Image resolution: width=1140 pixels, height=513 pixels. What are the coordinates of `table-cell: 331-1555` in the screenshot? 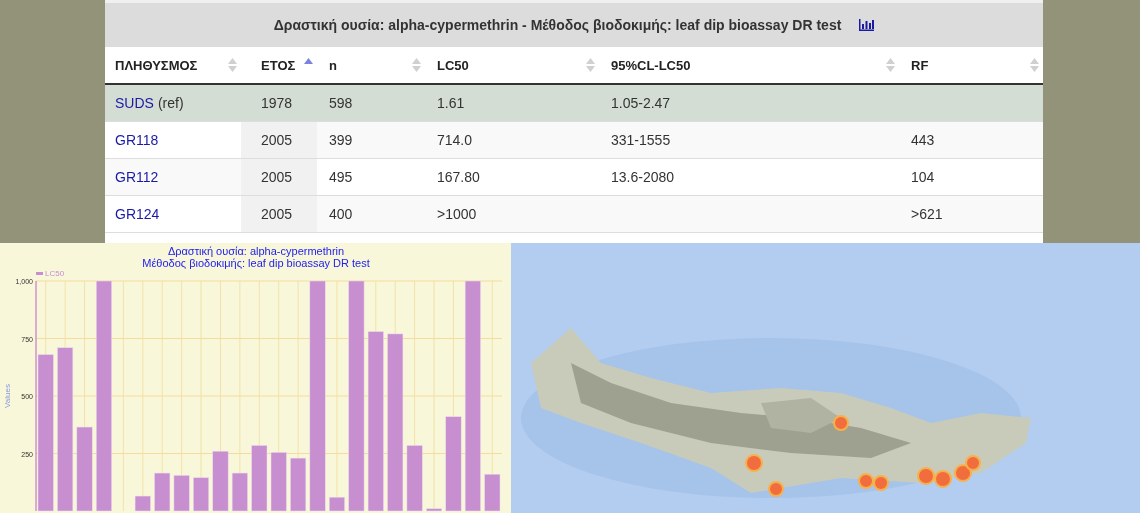 It's located at (749, 140).